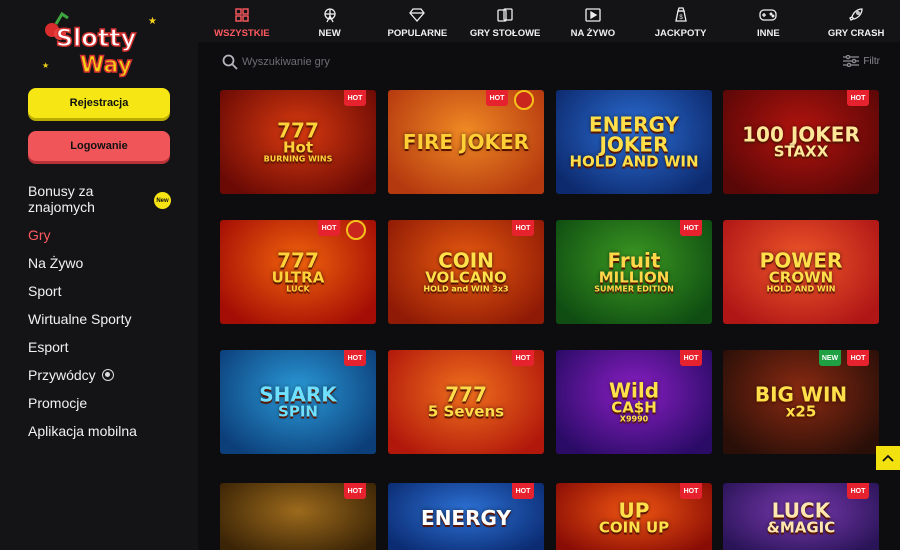  What do you see at coordinates (861, 61) in the screenshot?
I see `filter-button: Filtr` at bounding box center [861, 61].